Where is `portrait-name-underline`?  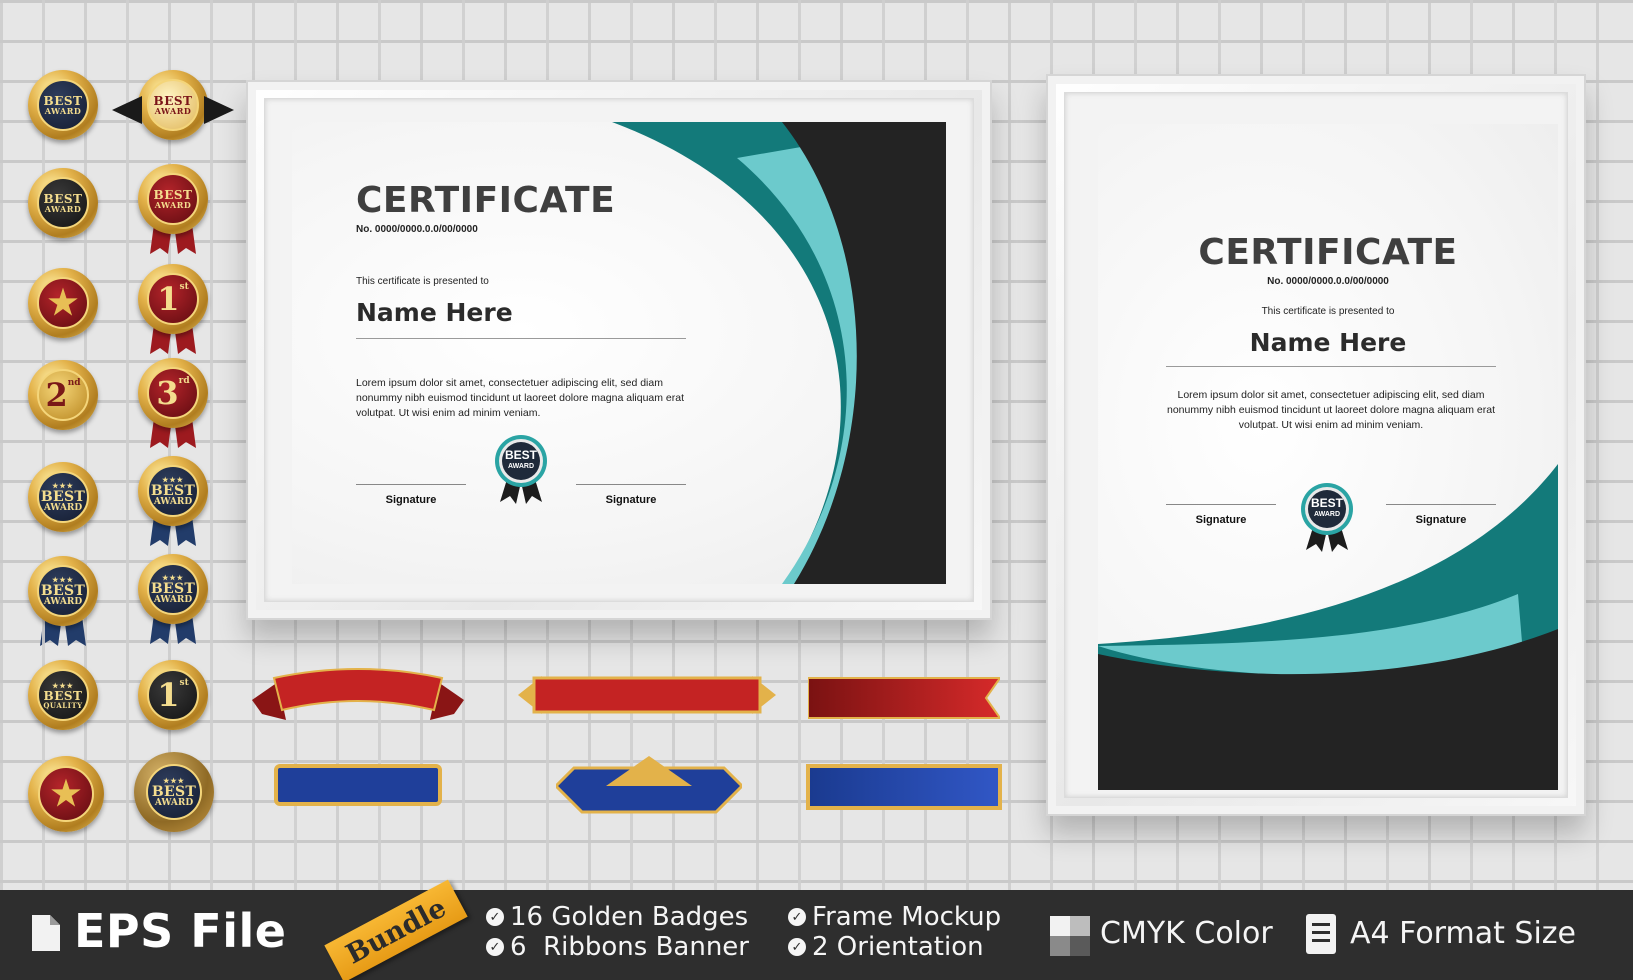
portrait-name-underline is located at coordinates (1331, 366).